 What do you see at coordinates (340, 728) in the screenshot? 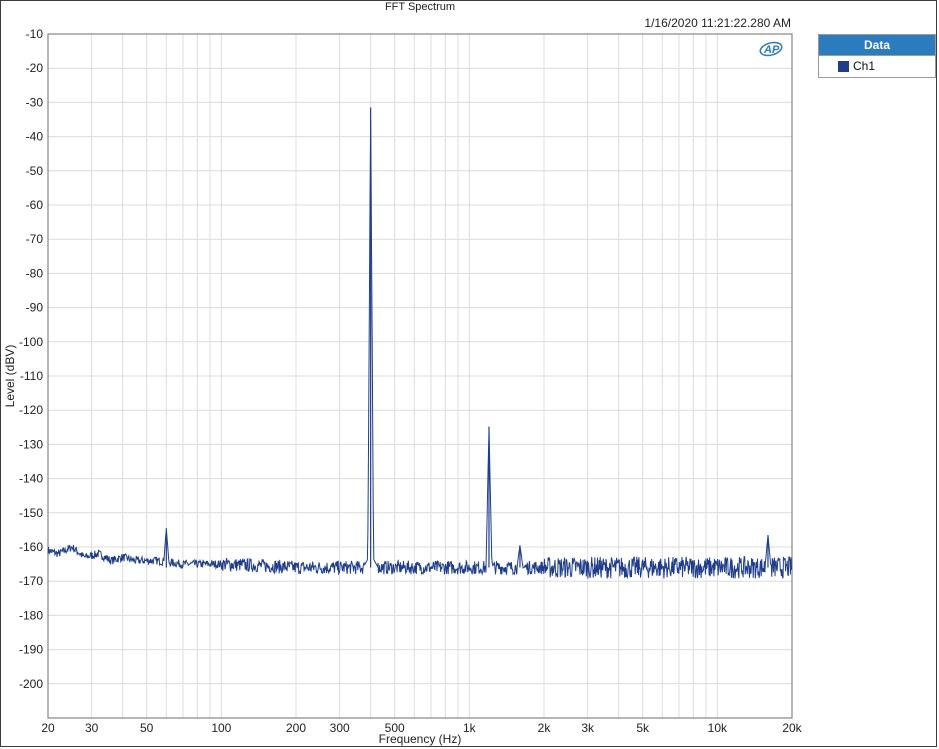
I see `x-tick-label: 300` at bounding box center [340, 728].